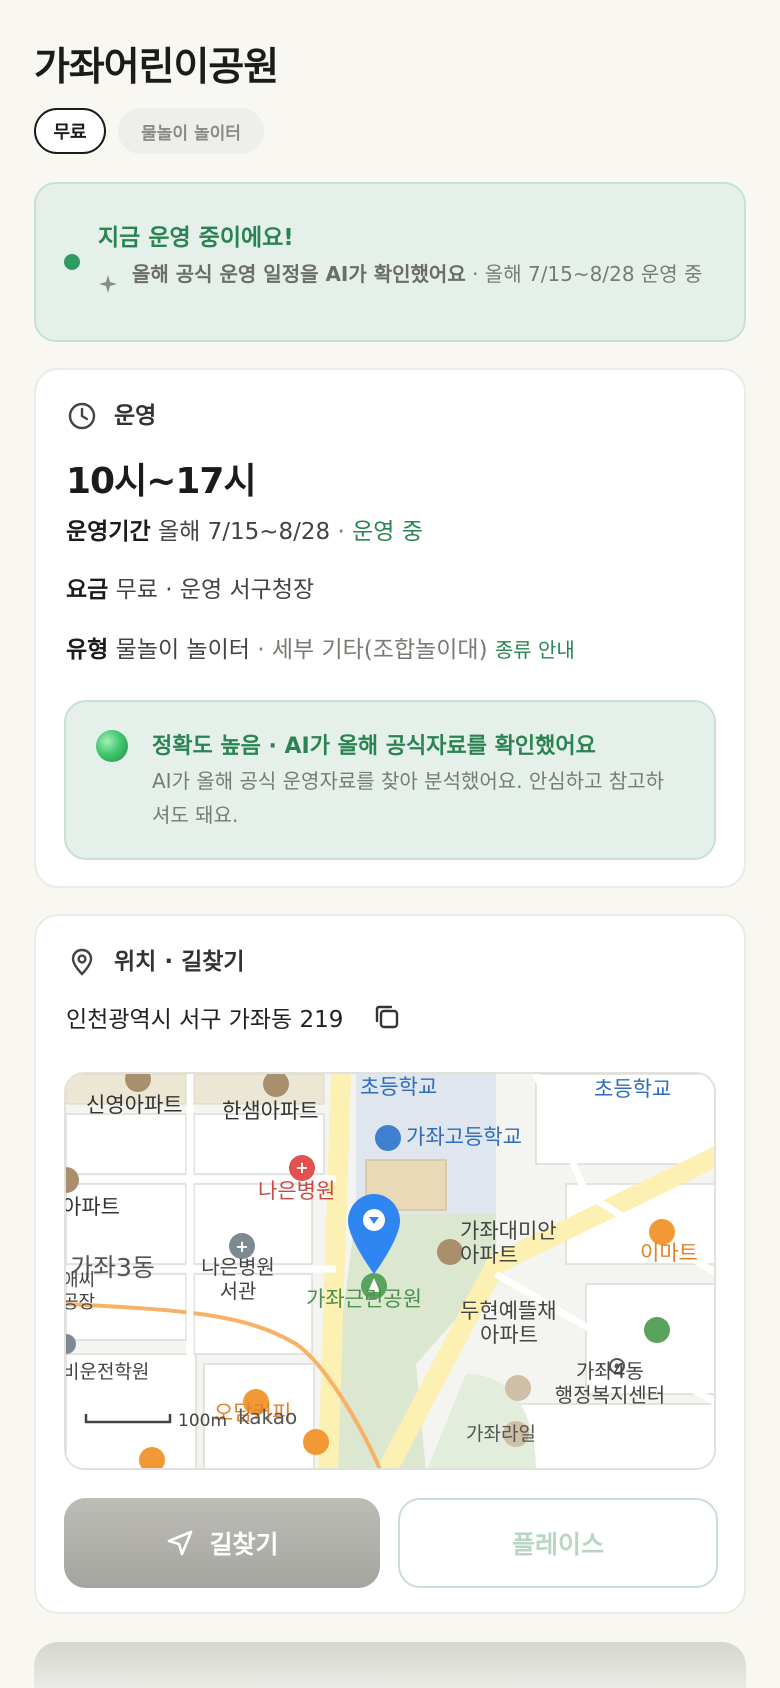  What do you see at coordinates (632, 1089) in the screenshot?
I see `map-label-school2: 초등학교` at bounding box center [632, 1089].